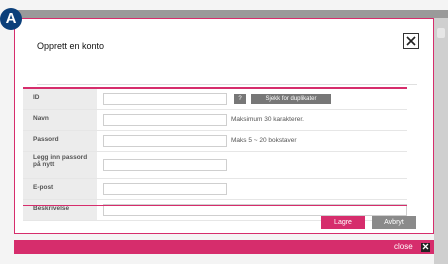 The height and width of the screenshot is (264, 448). I want to click on check-duplicates-button: Sjekk for duplikater, so click(291, 99).